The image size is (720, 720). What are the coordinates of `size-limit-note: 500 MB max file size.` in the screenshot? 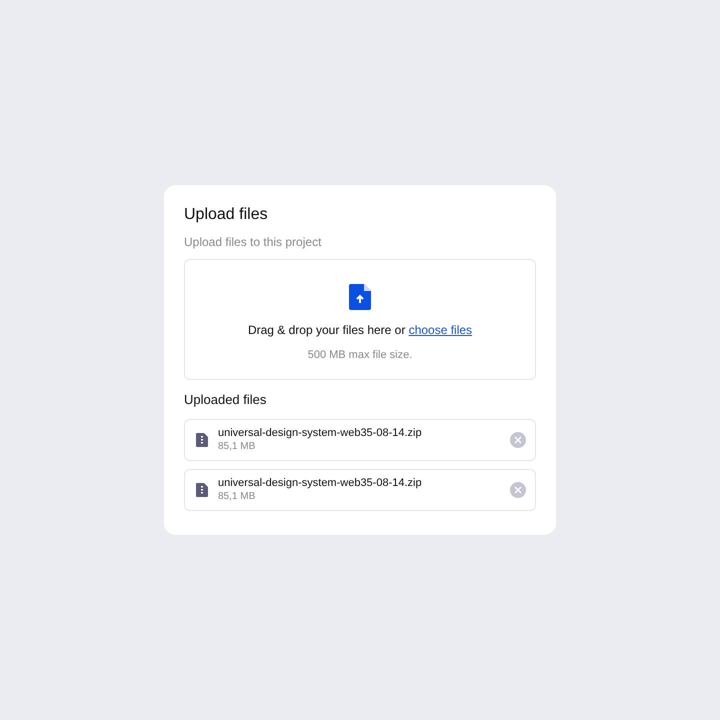 It's located at (360, 356).